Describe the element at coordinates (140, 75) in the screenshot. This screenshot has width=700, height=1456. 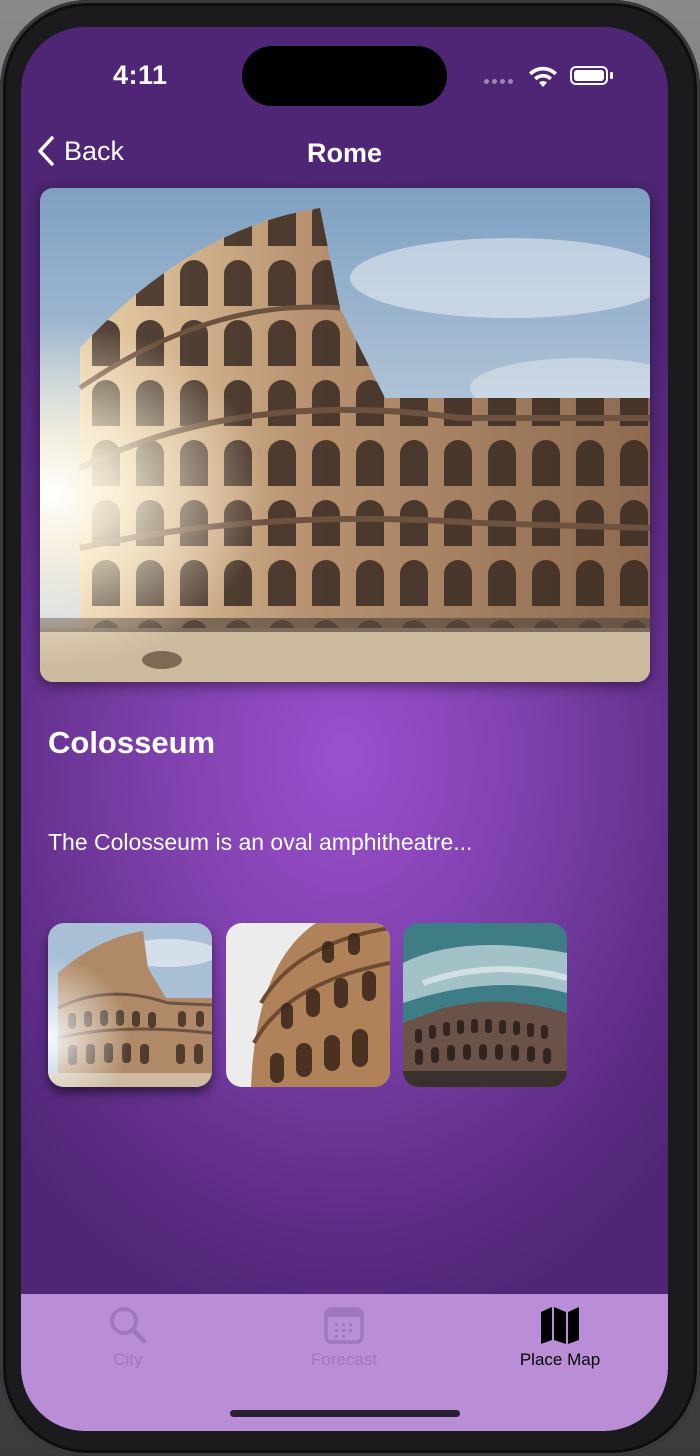
I see `status-time: 4:11` at that location.